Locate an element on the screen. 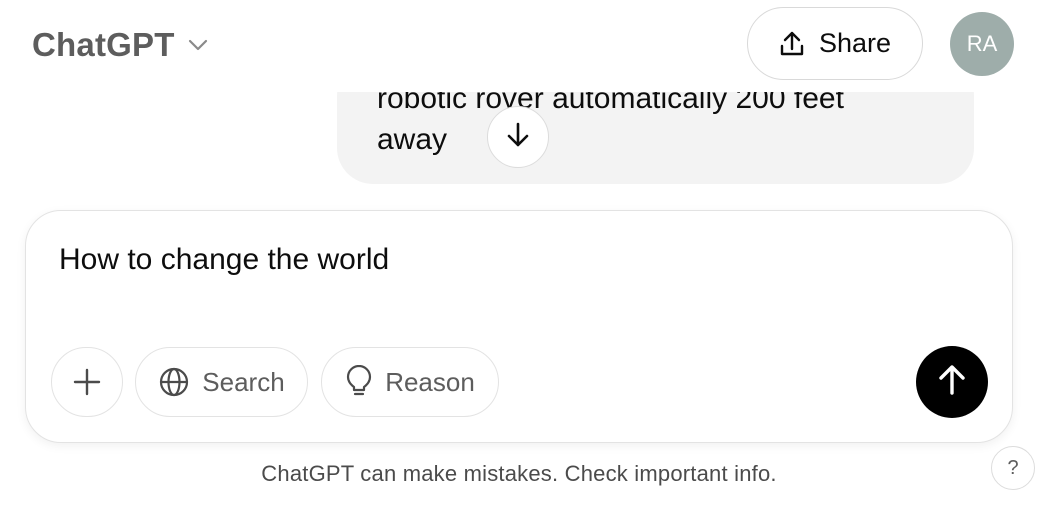  scroll-to-bottom-button is located at coordinates (518, 137).